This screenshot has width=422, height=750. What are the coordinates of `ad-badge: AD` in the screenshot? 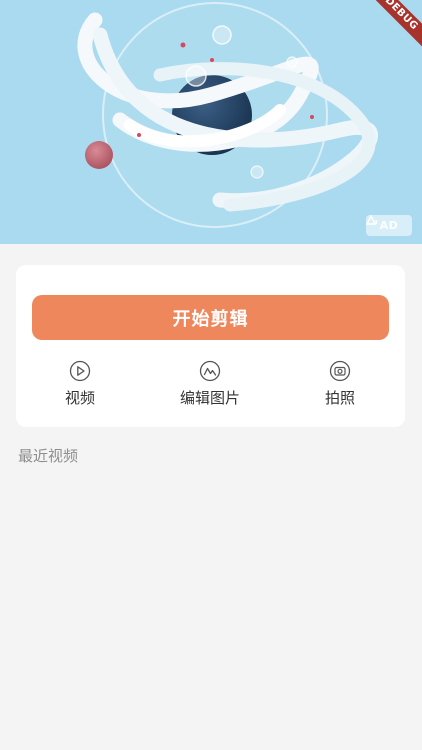 It's located at (389, 225).